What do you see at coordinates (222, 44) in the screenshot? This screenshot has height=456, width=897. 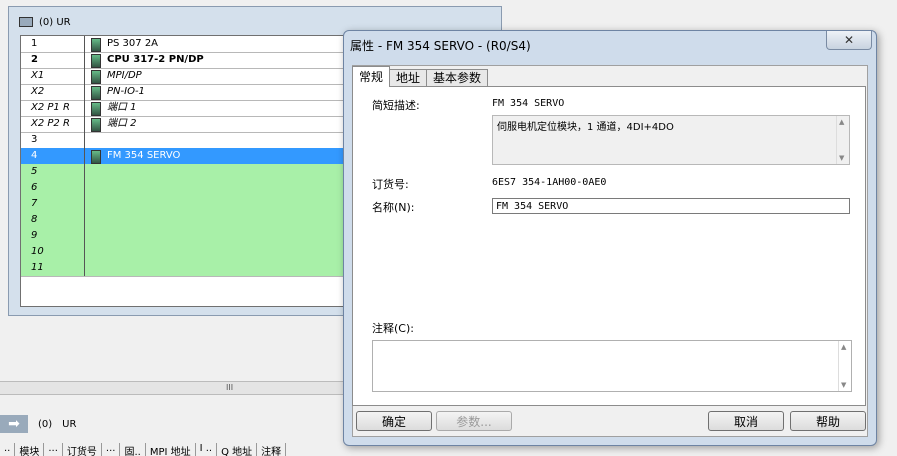 I see `rack-module-cell: PS 307 2A` at bounding box center [222, 44].